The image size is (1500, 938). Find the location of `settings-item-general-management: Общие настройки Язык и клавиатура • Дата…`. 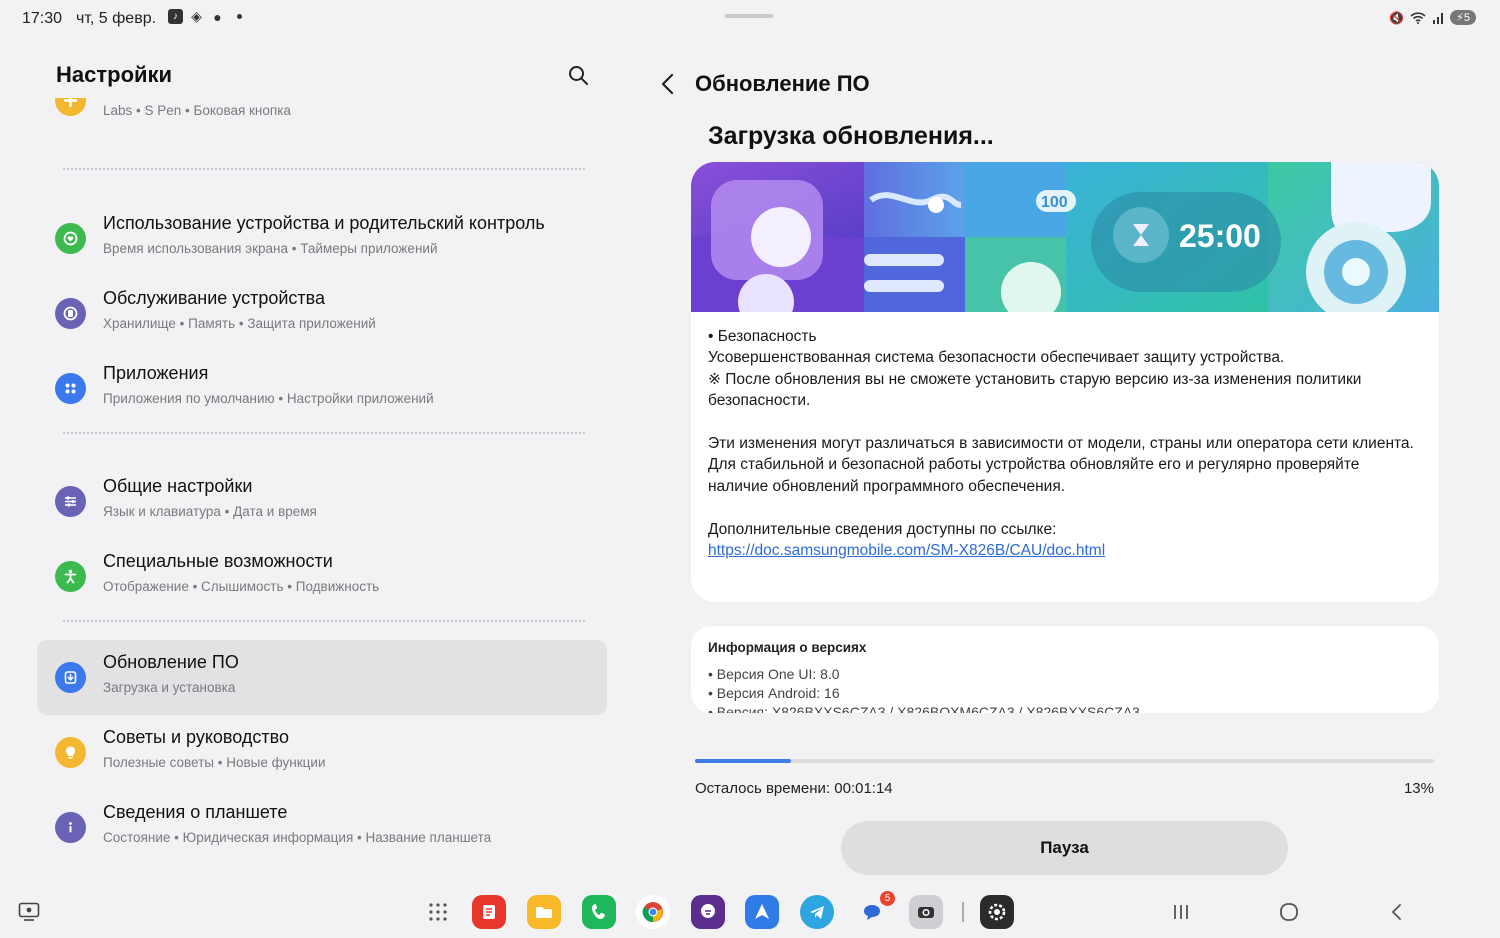

settings-item-general-management: Общие настройки Язык и клавиатура • Дата… is located at coordinates (322, 501).